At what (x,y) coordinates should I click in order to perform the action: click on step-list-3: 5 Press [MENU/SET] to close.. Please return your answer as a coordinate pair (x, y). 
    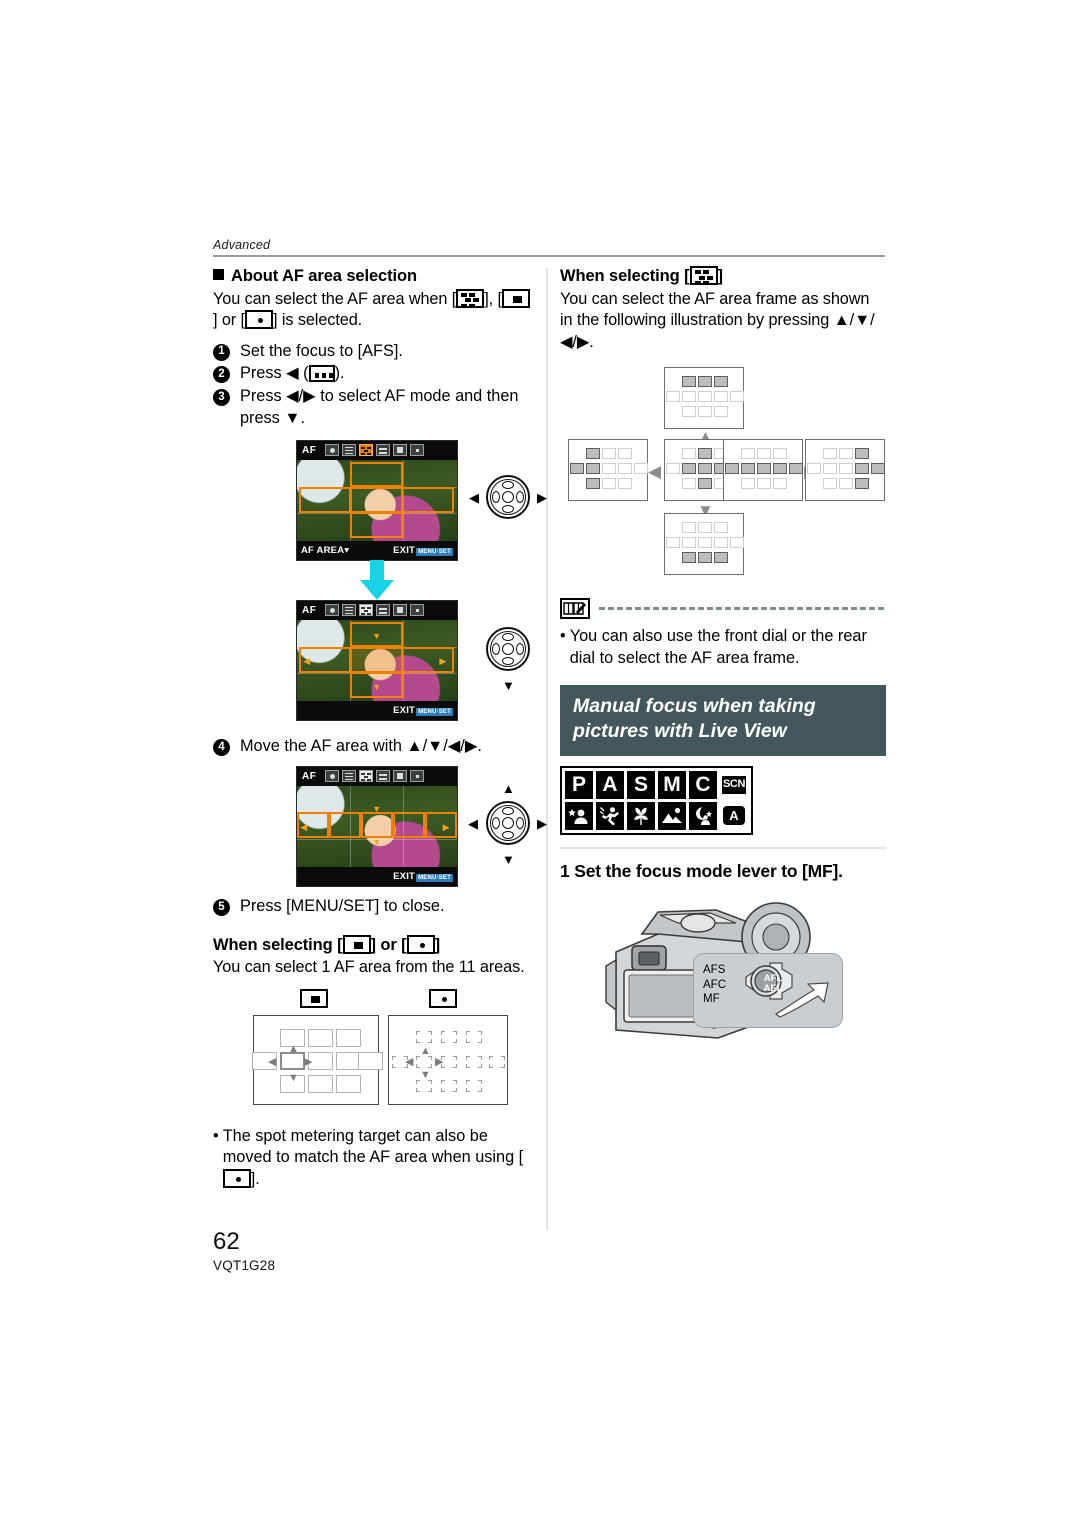
    Looking at the image, I should click on (373, 907).